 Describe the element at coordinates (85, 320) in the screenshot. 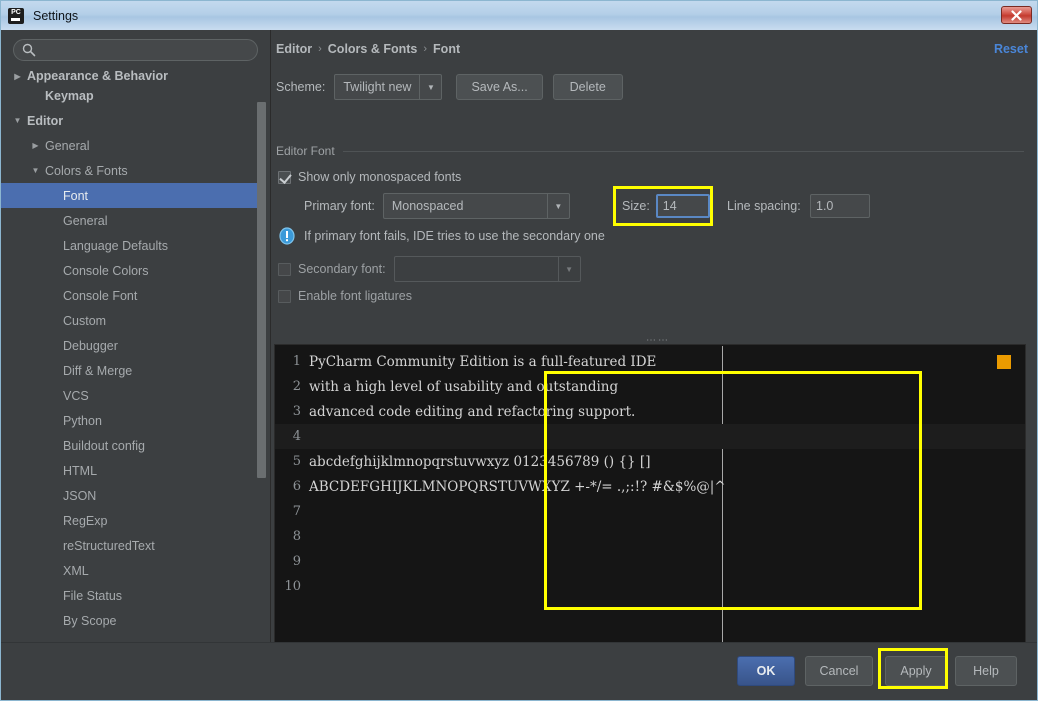

I see `sidebar-item-label: Custom` at that location.